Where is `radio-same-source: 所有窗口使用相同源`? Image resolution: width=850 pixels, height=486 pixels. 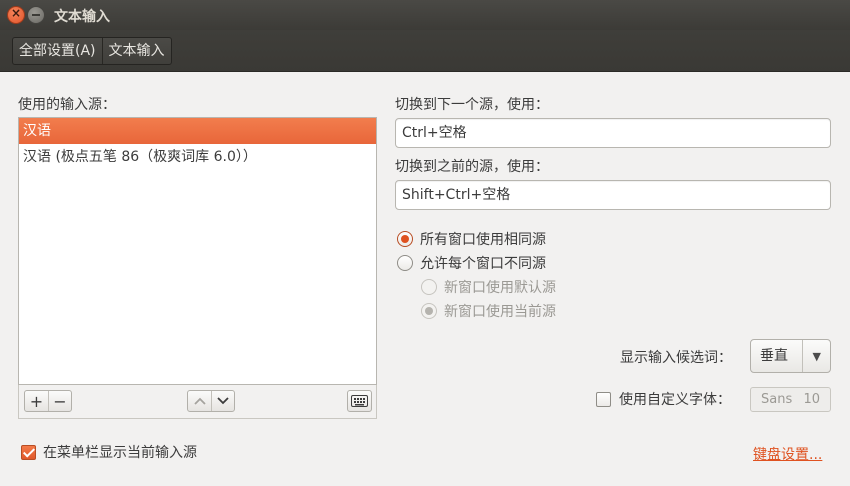
radio-same-source: 所有窗口使用相同源 is located at coordinates (471, 239).